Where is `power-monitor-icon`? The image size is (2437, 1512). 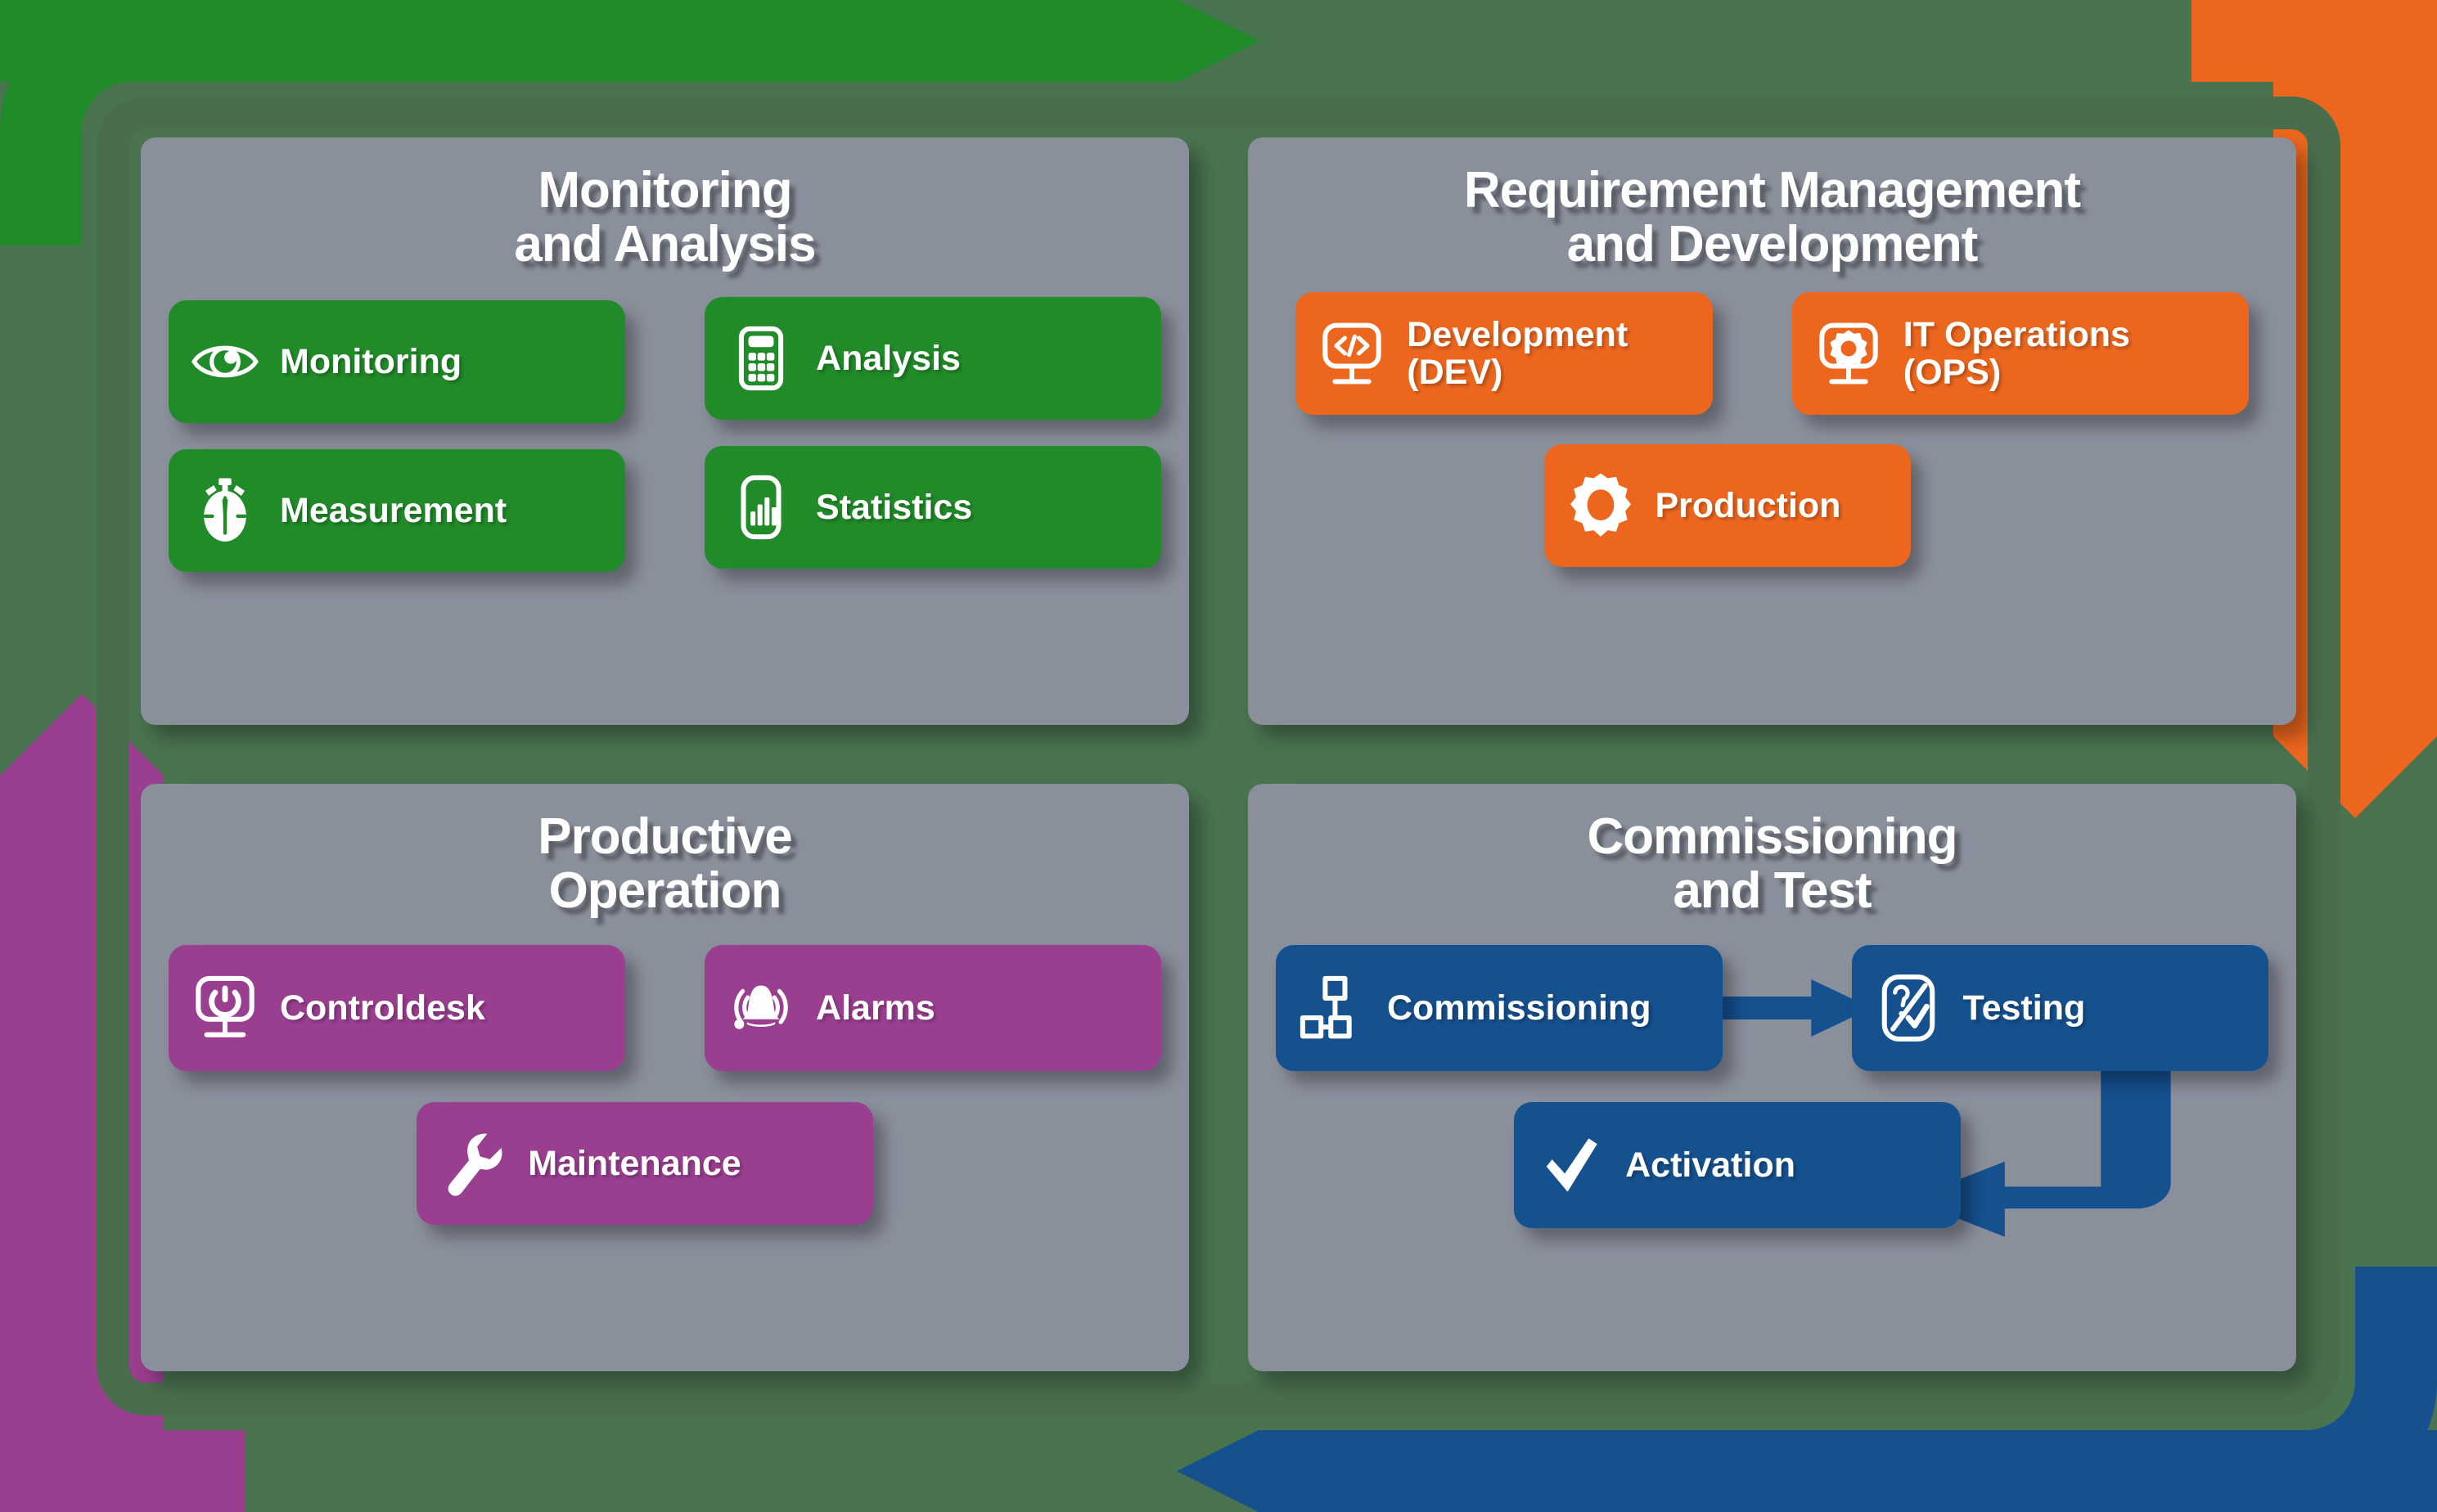 power-monitor-icon is located at coordinates (225, 1008).